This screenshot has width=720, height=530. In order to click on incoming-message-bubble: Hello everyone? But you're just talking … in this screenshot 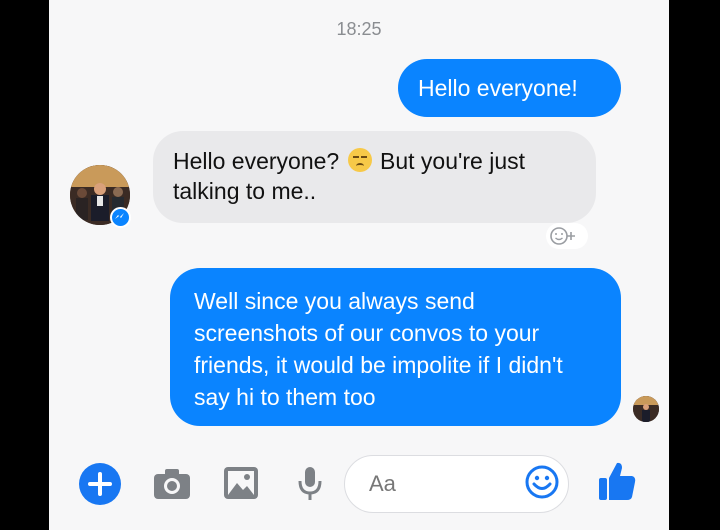, I will do `click(374, 177)`.